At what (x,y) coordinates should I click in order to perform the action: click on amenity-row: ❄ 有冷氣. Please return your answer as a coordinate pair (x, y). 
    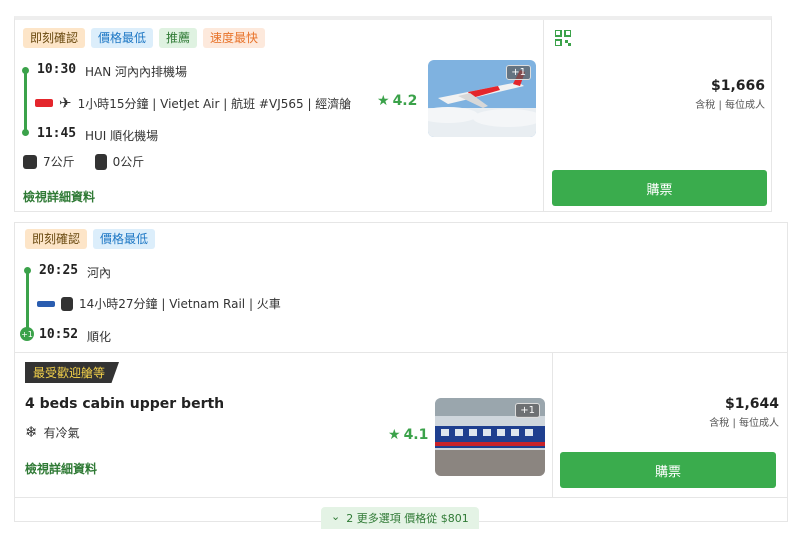
    Looking at the image, I should click on (52, 432).